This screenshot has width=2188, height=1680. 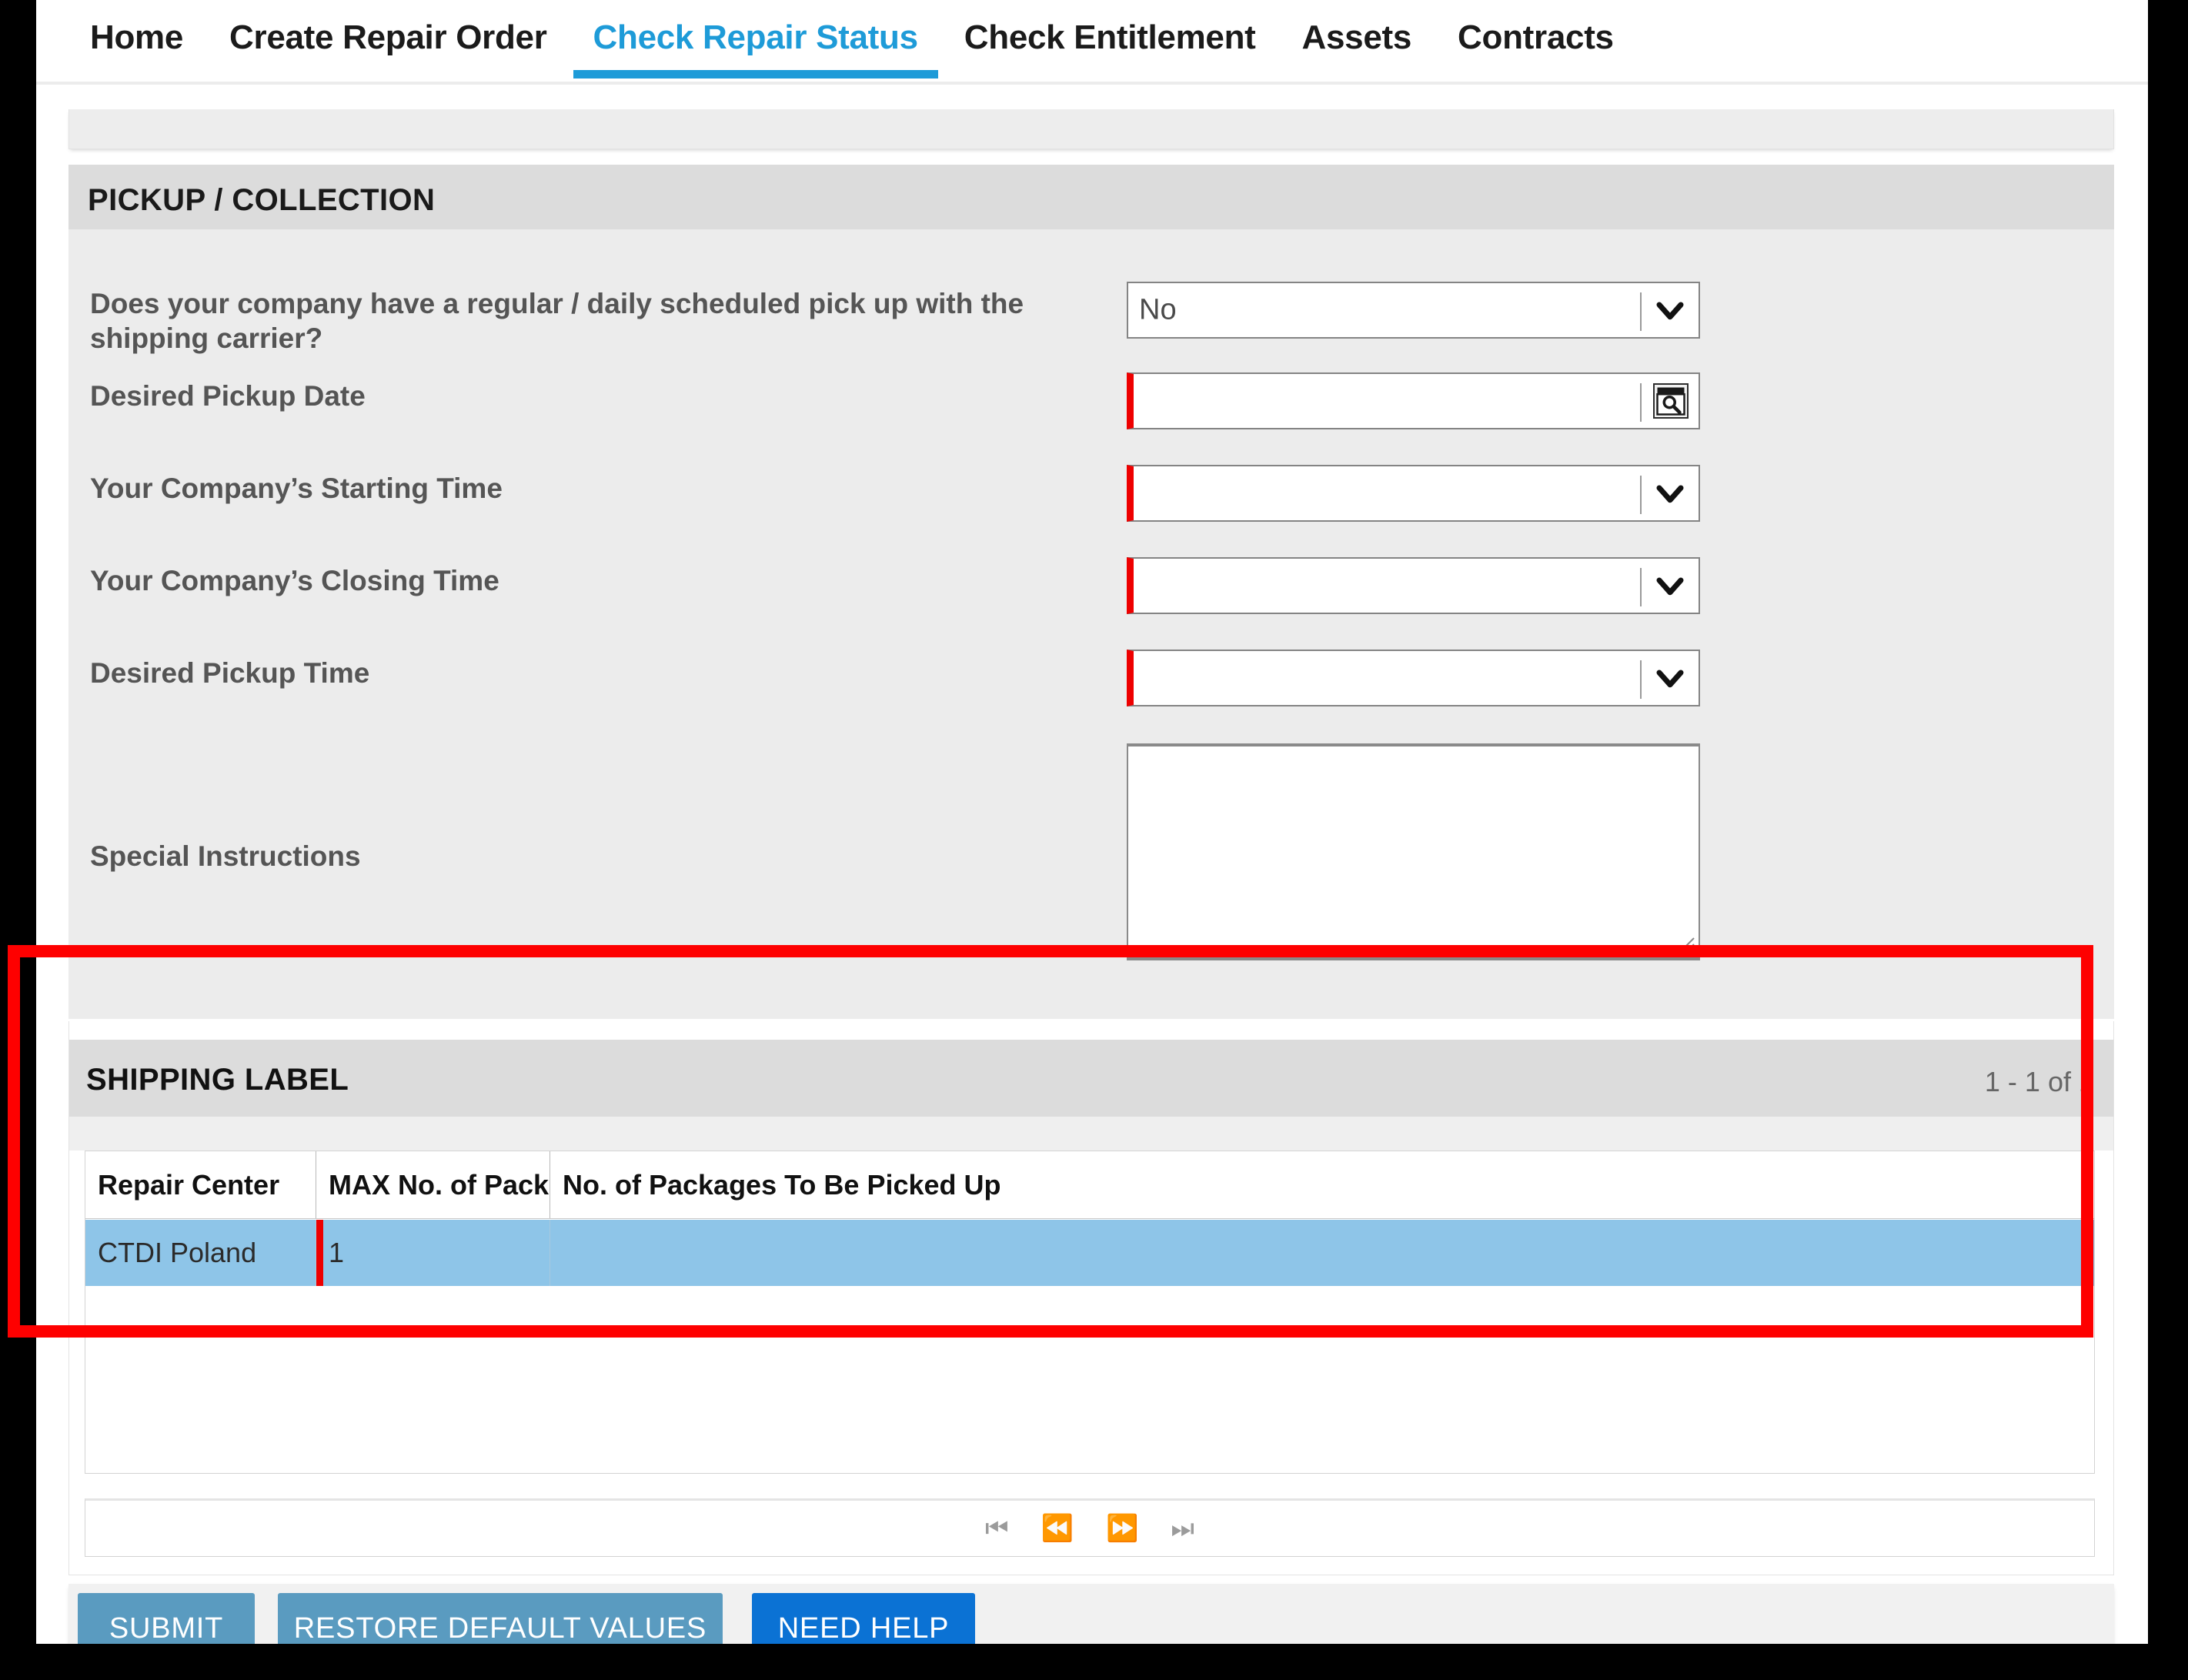 What do you see at coordinates (1091, 1134) in the screenshot?
I see `shipping-label-toolbar` at bounding box center [1091, 1134].